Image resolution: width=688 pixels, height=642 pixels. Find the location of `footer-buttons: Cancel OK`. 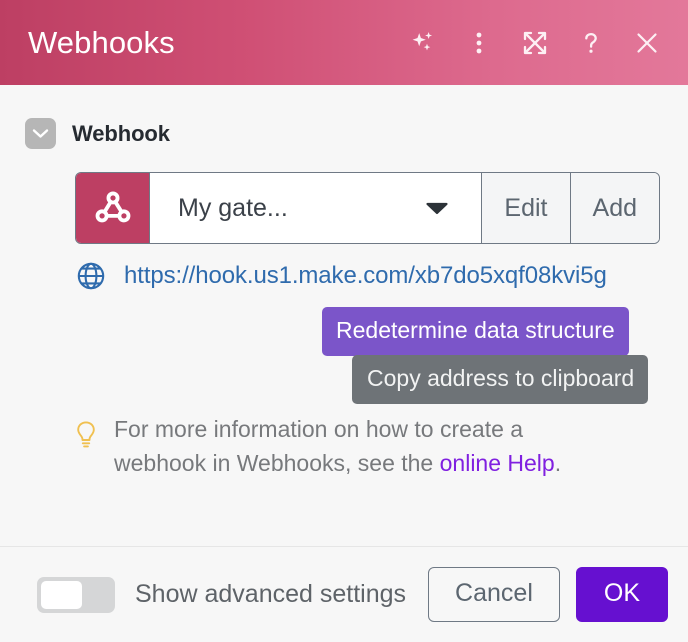

footer-buttons: Cancel OK is located at coordinates (548, 594).